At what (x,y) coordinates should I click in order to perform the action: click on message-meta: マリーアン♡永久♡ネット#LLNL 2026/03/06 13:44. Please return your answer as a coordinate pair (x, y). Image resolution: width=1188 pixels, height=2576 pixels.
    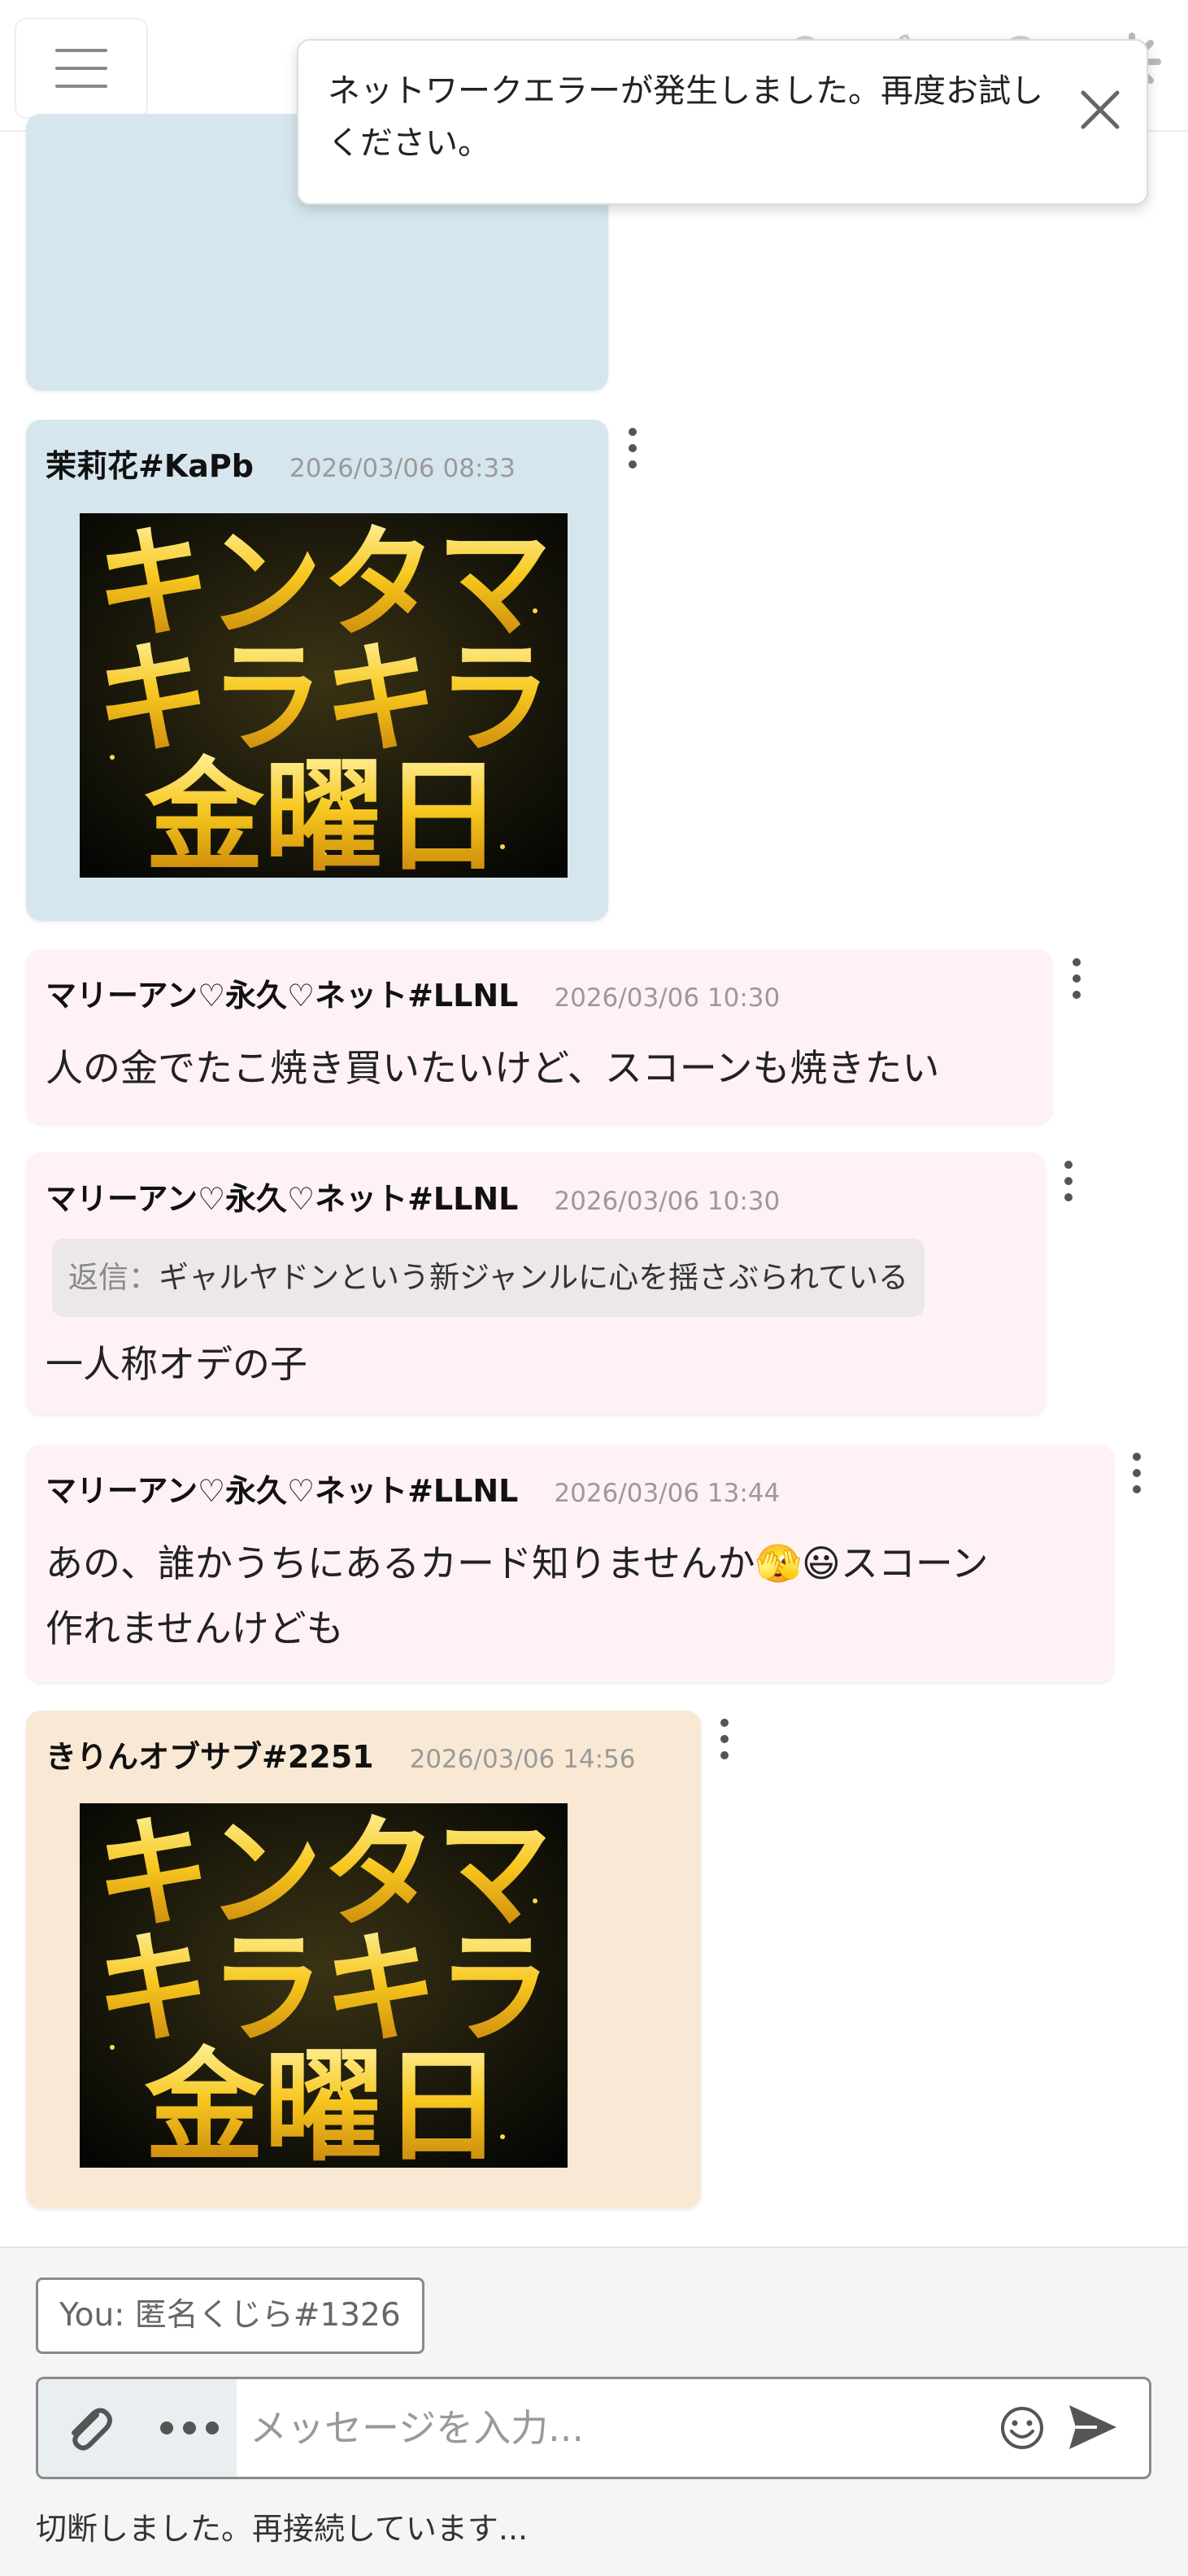
    Looking at the image, I should click on (413, 1488).